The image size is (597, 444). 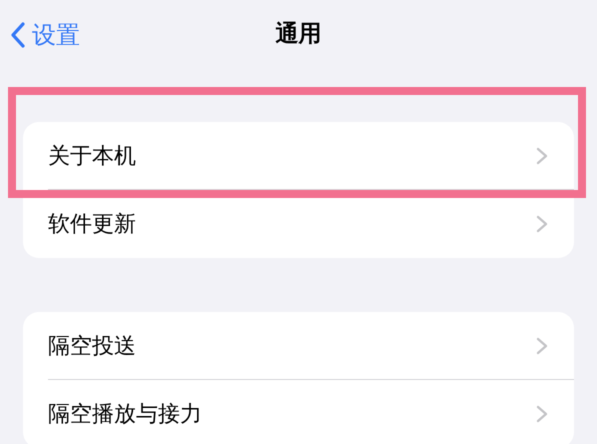 What do you see at coordinates (45, 35) in the screenshot?
I see `back-button: 设置` at bounding box center [45, 35].